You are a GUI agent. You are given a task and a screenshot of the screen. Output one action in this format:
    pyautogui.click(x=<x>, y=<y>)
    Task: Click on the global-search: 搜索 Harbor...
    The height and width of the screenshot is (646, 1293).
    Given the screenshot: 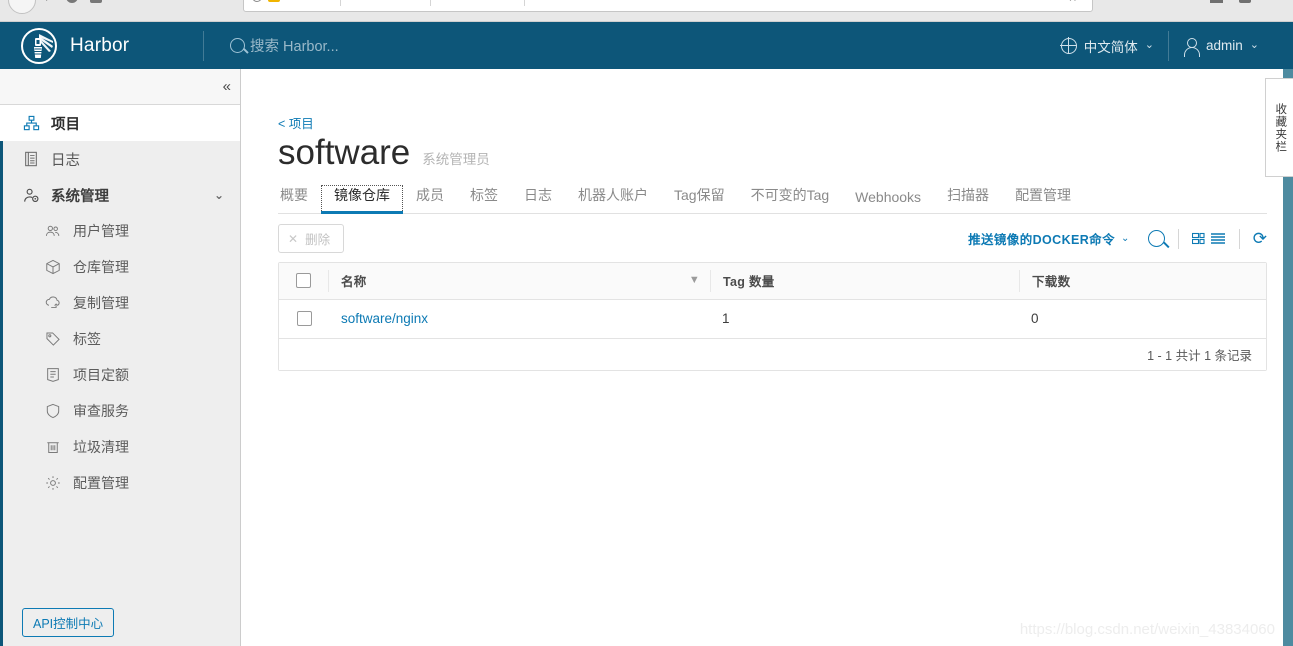 What is the action you would take?
    pyautogui.click(x=638, y=45)
    